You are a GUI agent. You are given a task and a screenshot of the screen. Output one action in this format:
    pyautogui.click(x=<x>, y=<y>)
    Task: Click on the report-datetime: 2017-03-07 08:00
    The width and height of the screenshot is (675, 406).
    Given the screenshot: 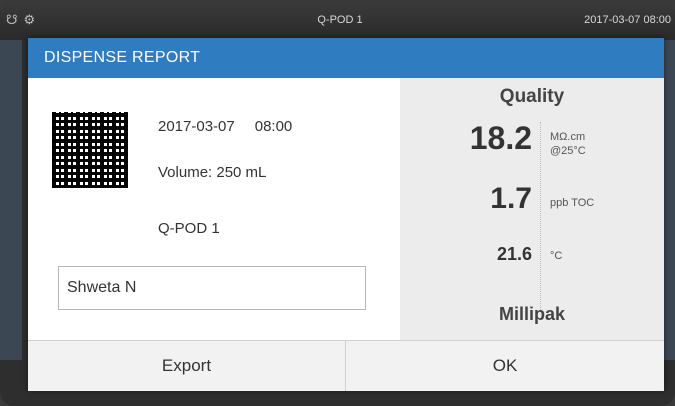 What is the action you would take?
    pyautogui.click(x=225, y=126)
    